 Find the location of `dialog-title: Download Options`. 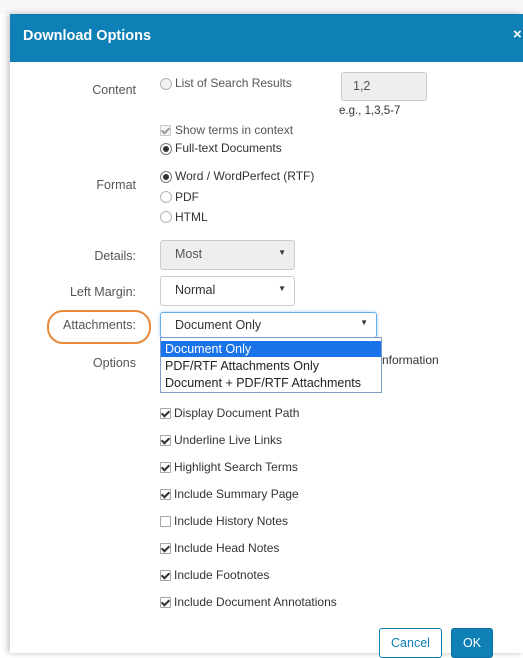

dialog-title: Download Options is located at coordinates (87, 36).